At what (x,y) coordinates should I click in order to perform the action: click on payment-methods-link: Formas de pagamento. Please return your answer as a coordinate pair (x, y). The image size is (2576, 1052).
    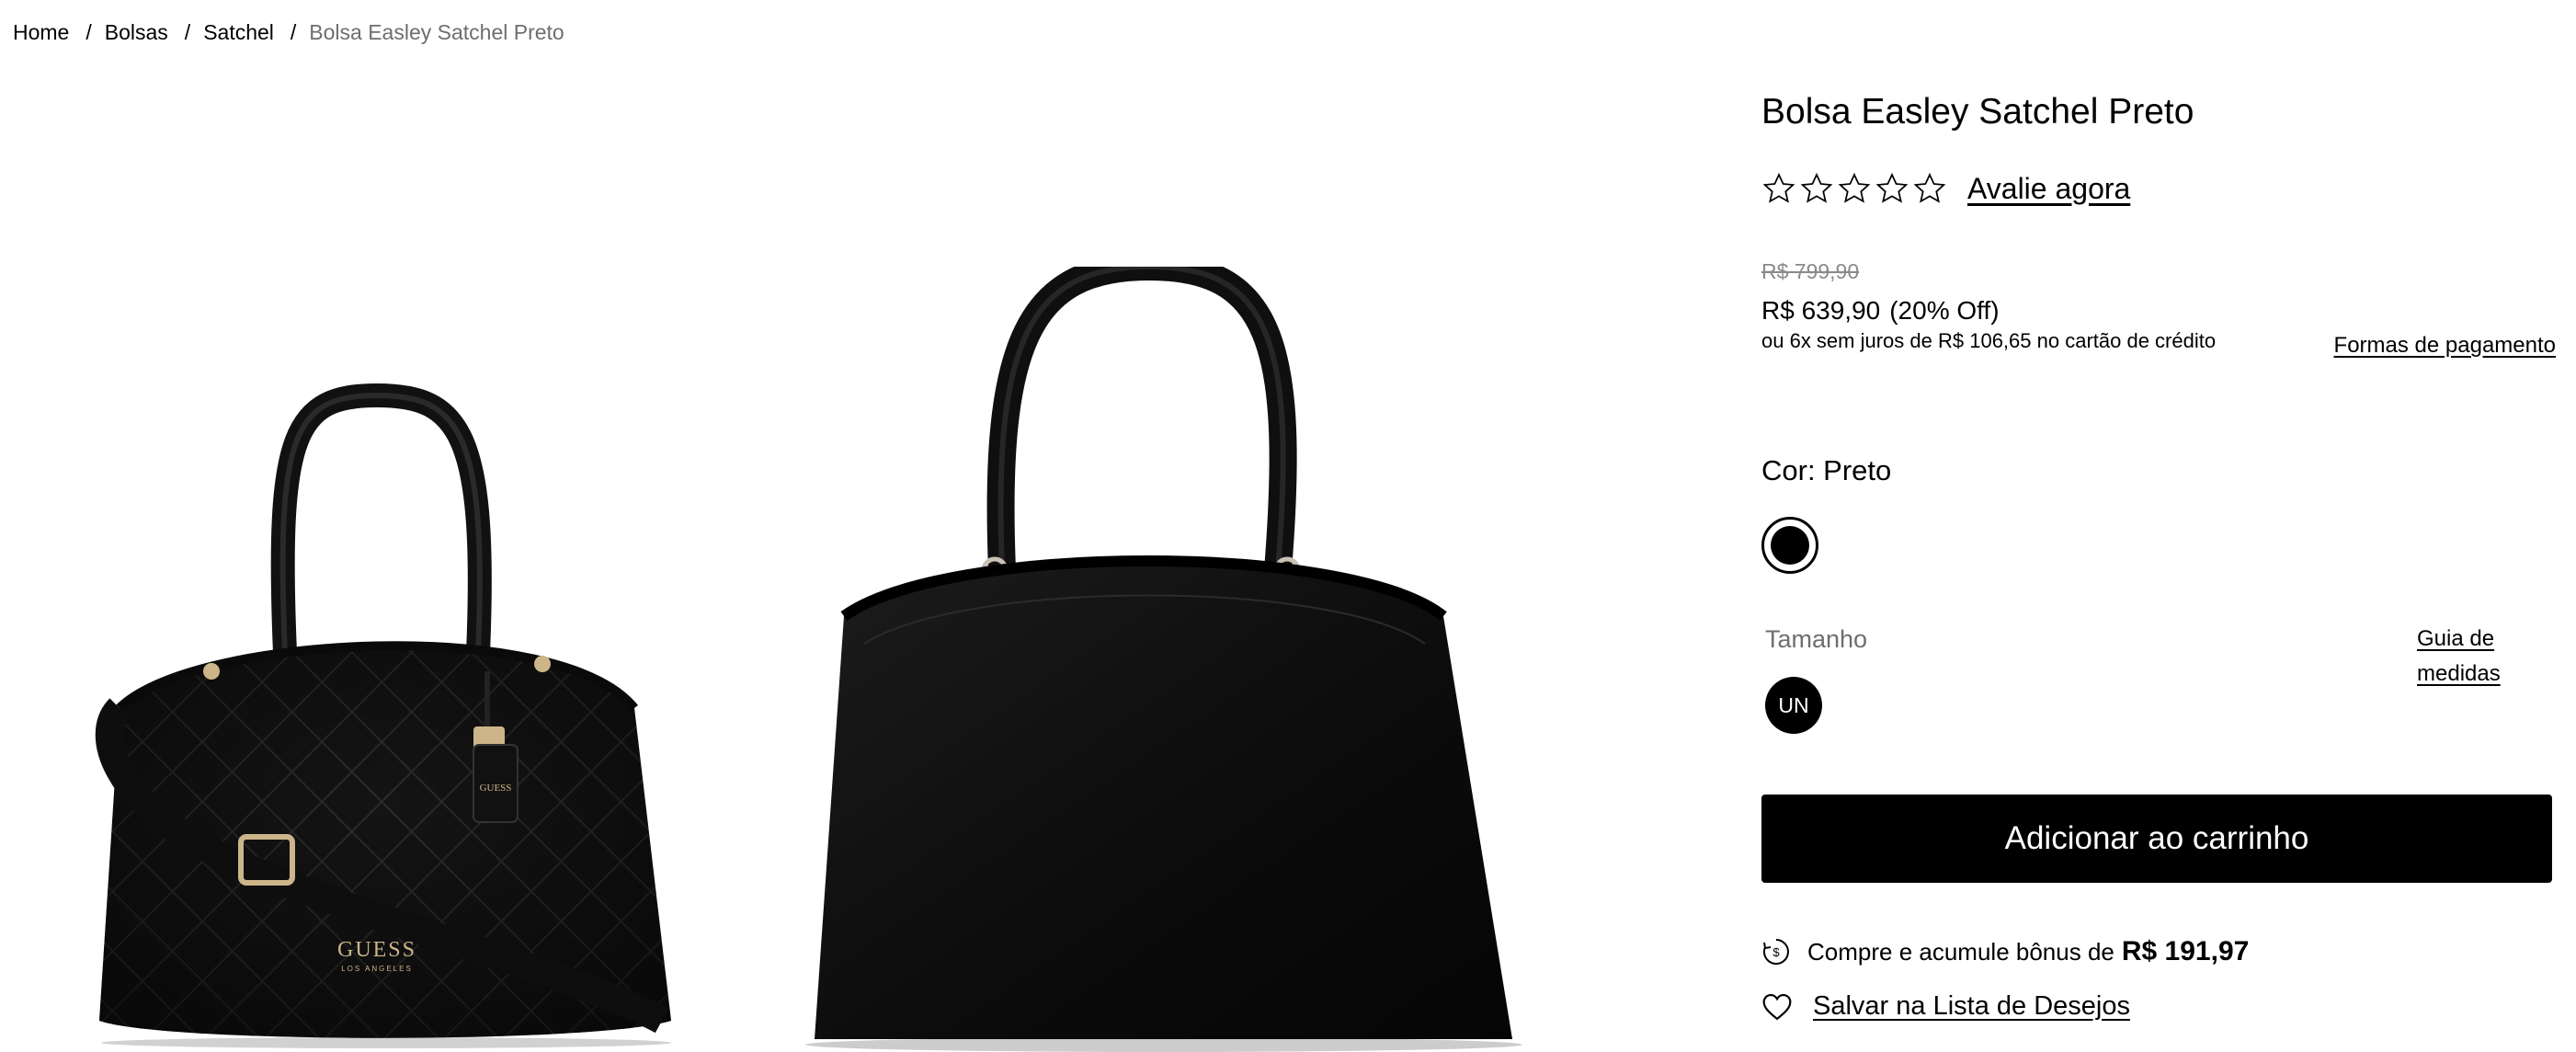
    Looking at the image, I should click on (2445, 346).